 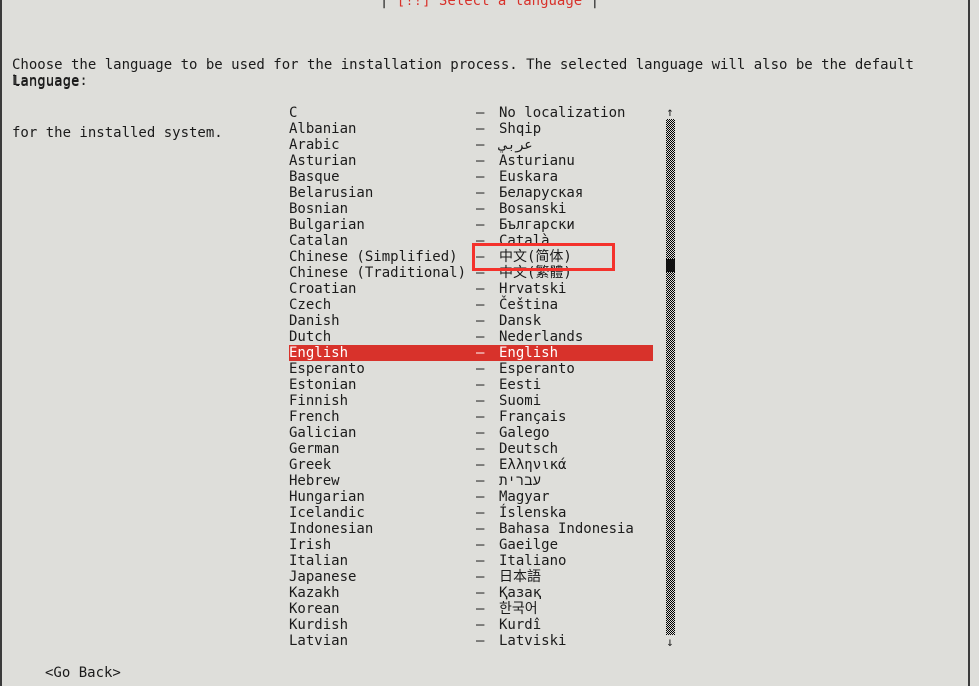 What do you see at coordinates (83, 673) in the screenshot?
I see `go-back-button: <Go Back>` at bounding box center [83, 673].